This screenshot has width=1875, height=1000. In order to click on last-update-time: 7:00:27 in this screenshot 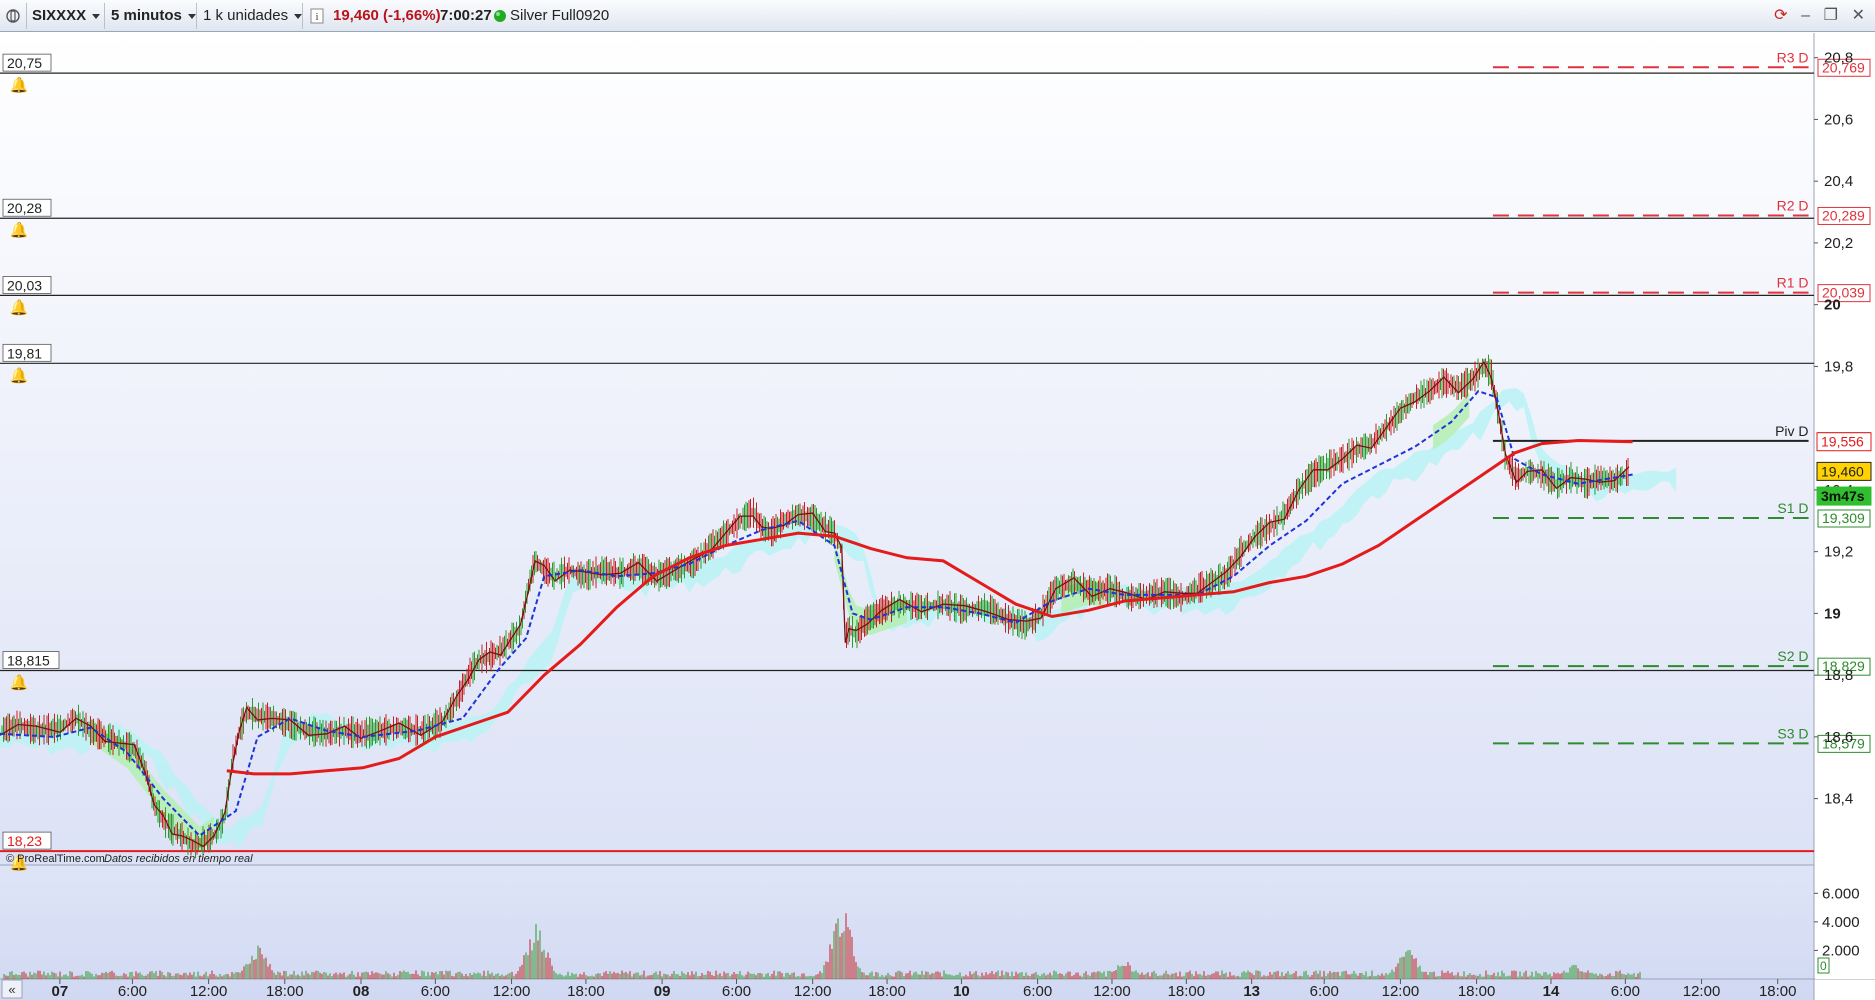, I will do `click(466, 15)`.